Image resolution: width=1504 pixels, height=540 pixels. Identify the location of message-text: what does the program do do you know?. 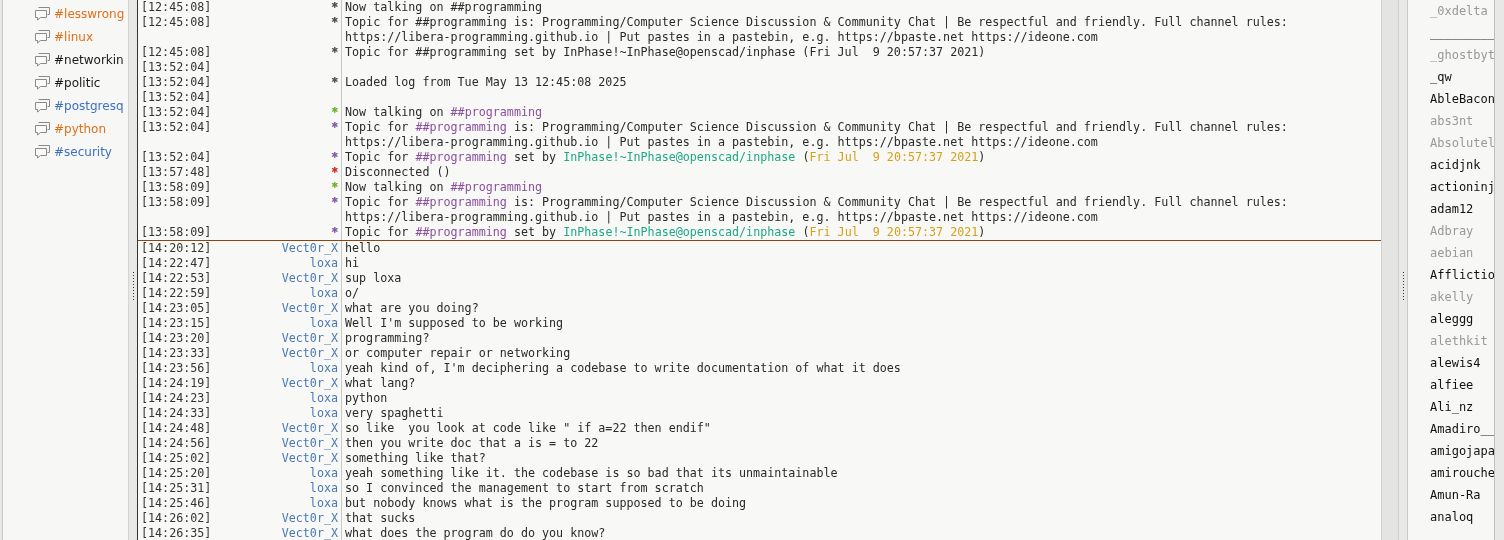
(475, 533).